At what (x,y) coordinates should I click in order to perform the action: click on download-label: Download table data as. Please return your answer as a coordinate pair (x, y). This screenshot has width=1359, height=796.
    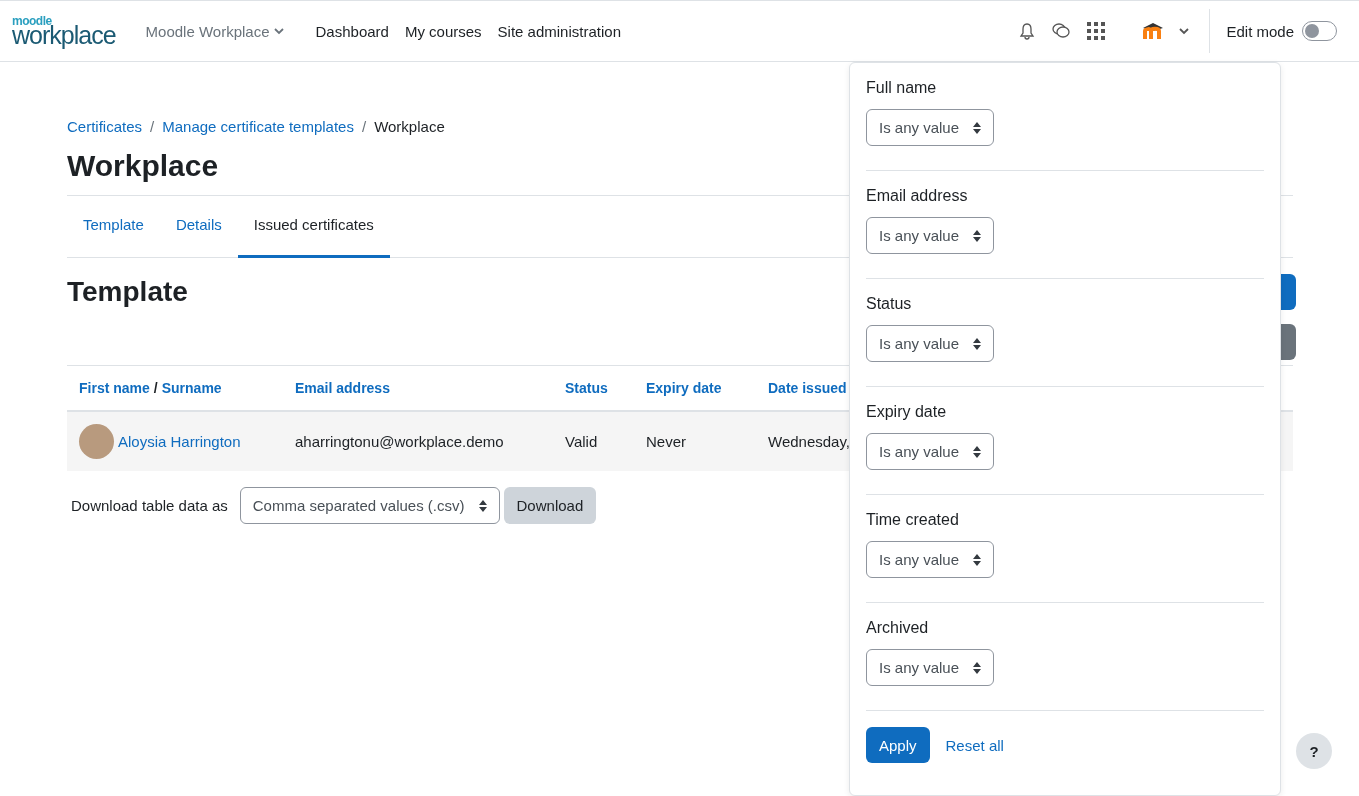
    Looking at the image, I should click on (149, 505).